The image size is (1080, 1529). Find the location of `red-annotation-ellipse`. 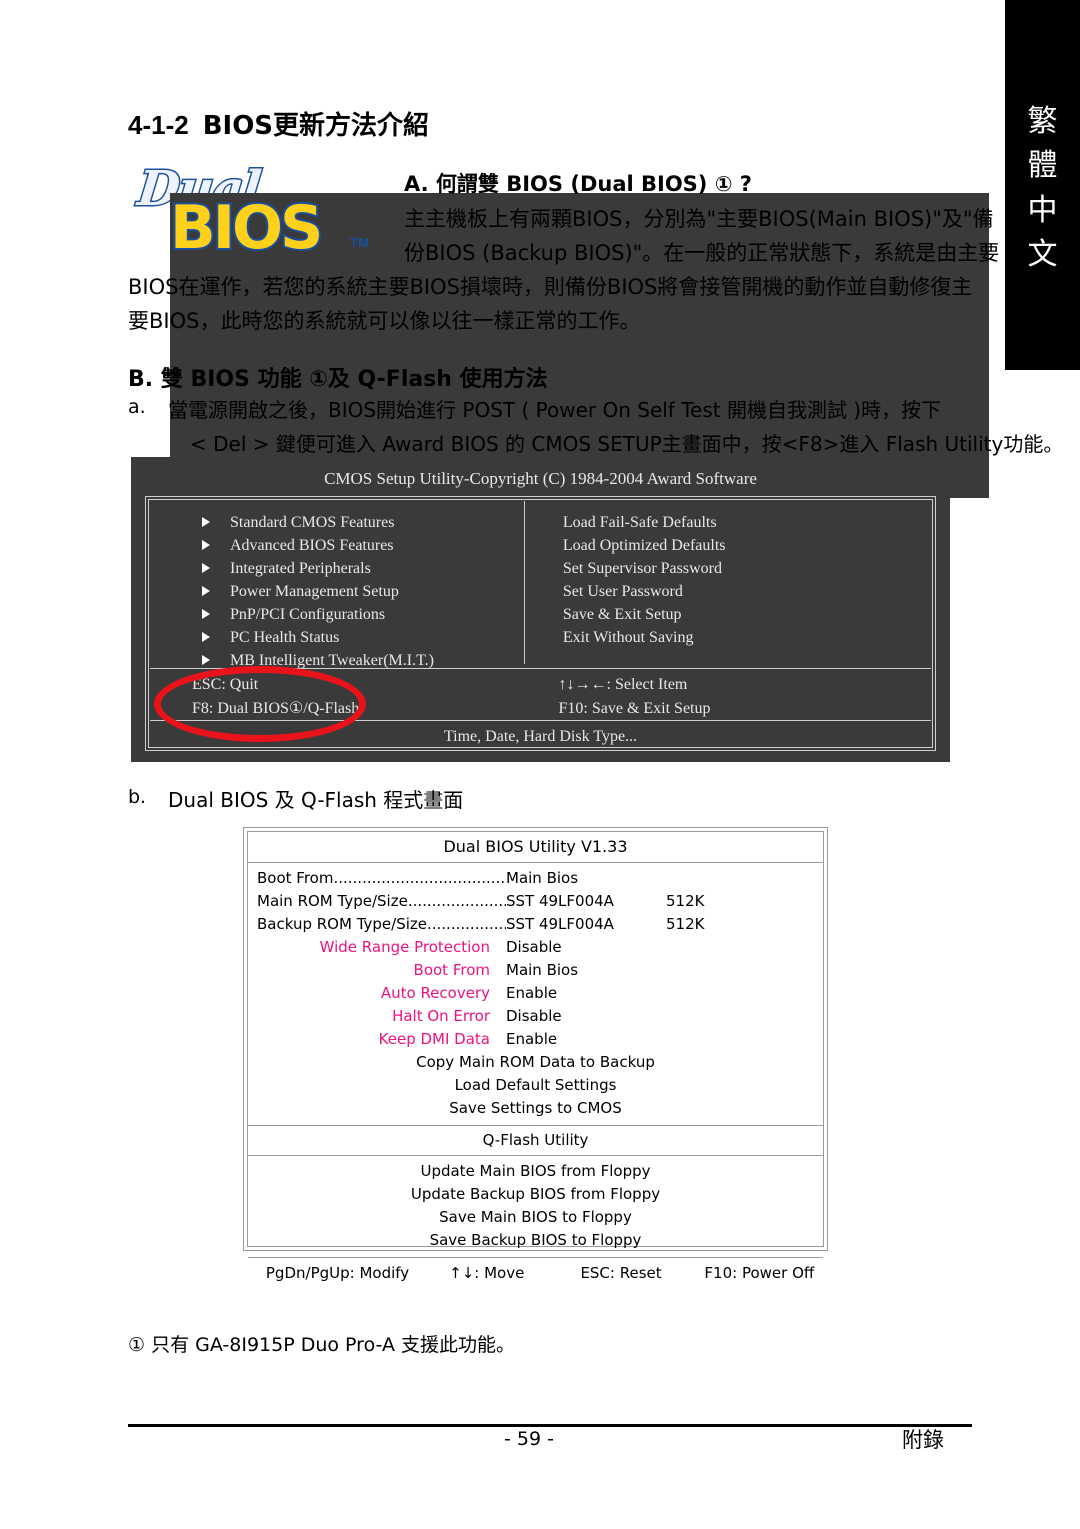

red-annotation-ellipse is located at coordinates (260, 704).